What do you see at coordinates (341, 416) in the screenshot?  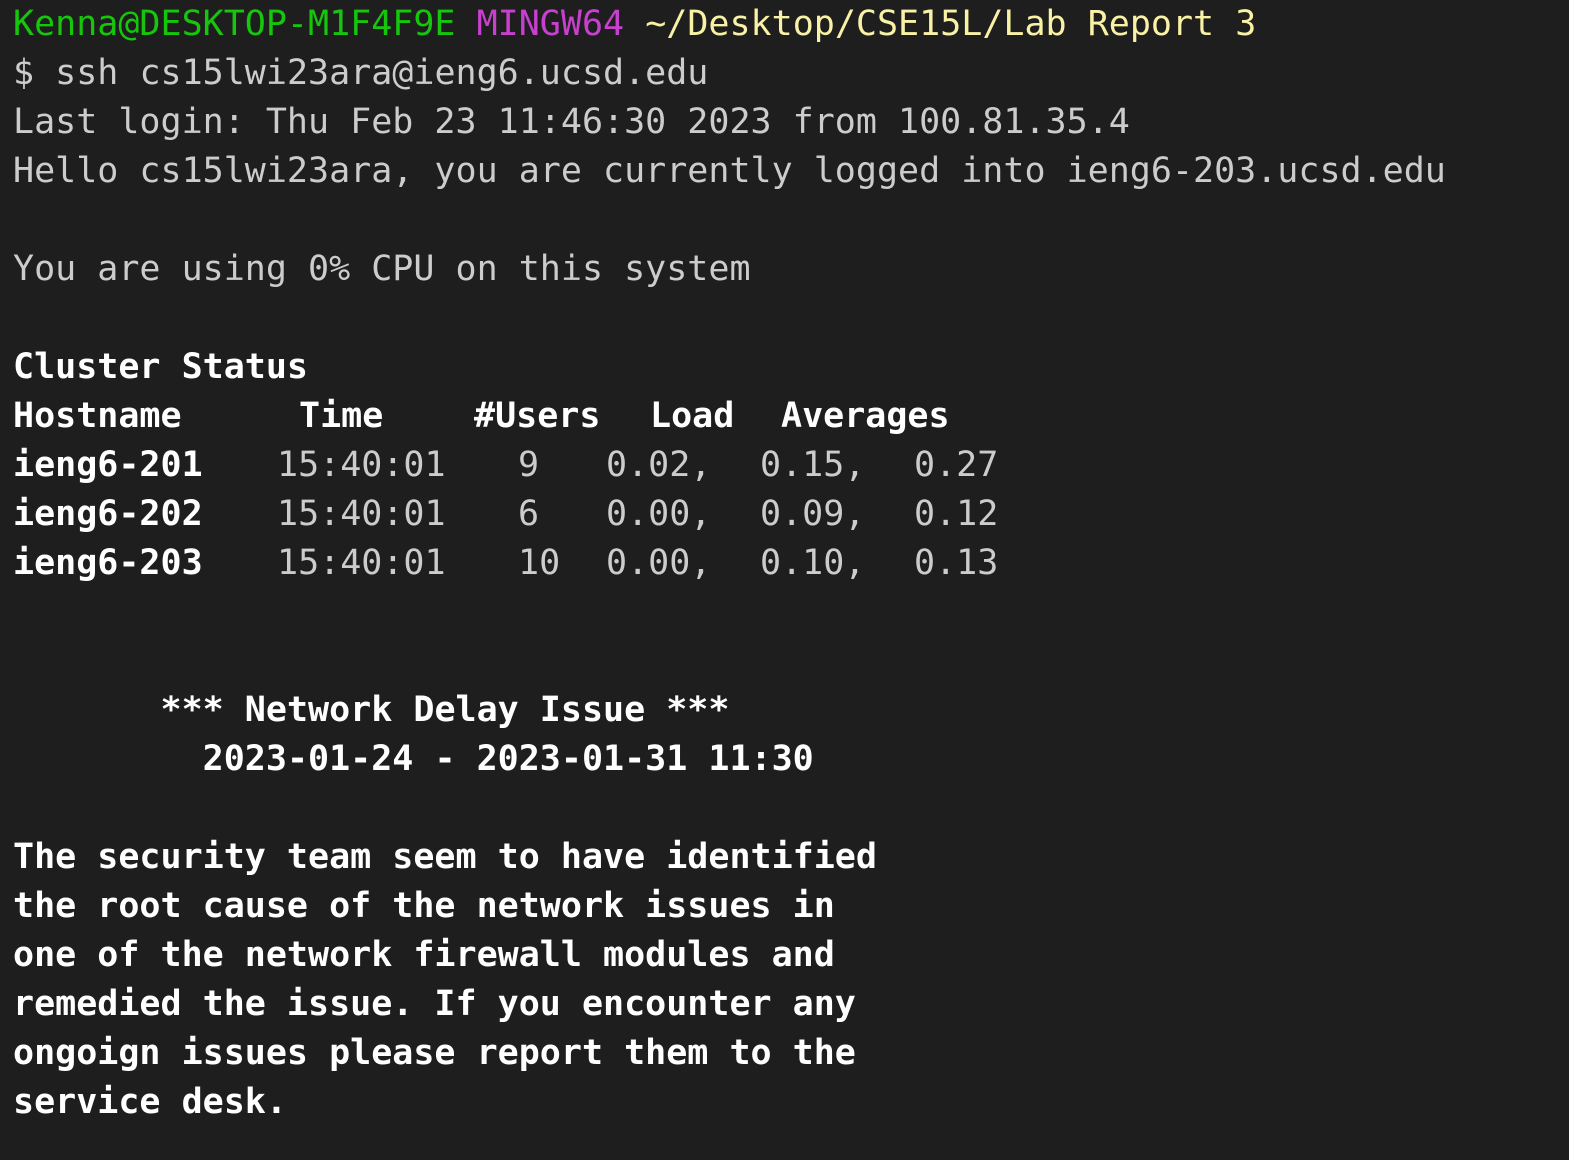 I see `header-time: Time` at bounding box center [341, 416].